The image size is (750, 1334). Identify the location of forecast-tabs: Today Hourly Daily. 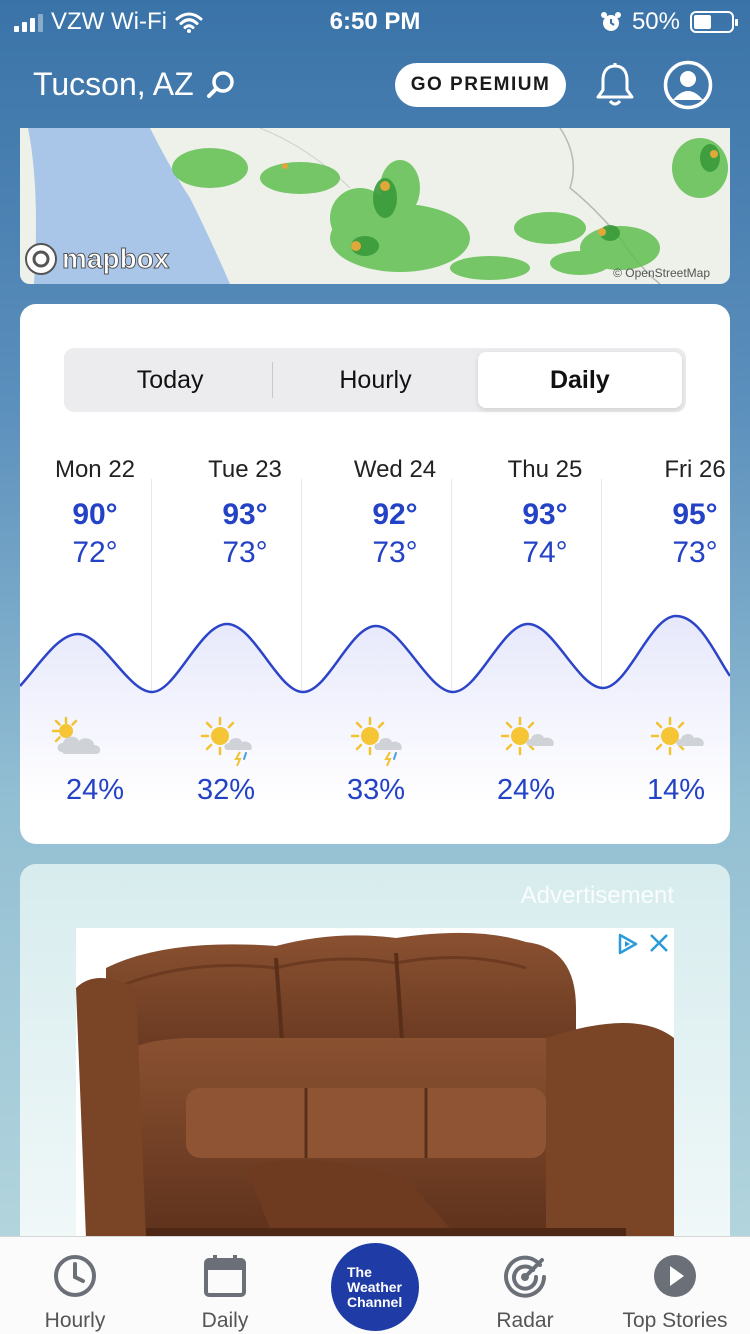
(375, 380).